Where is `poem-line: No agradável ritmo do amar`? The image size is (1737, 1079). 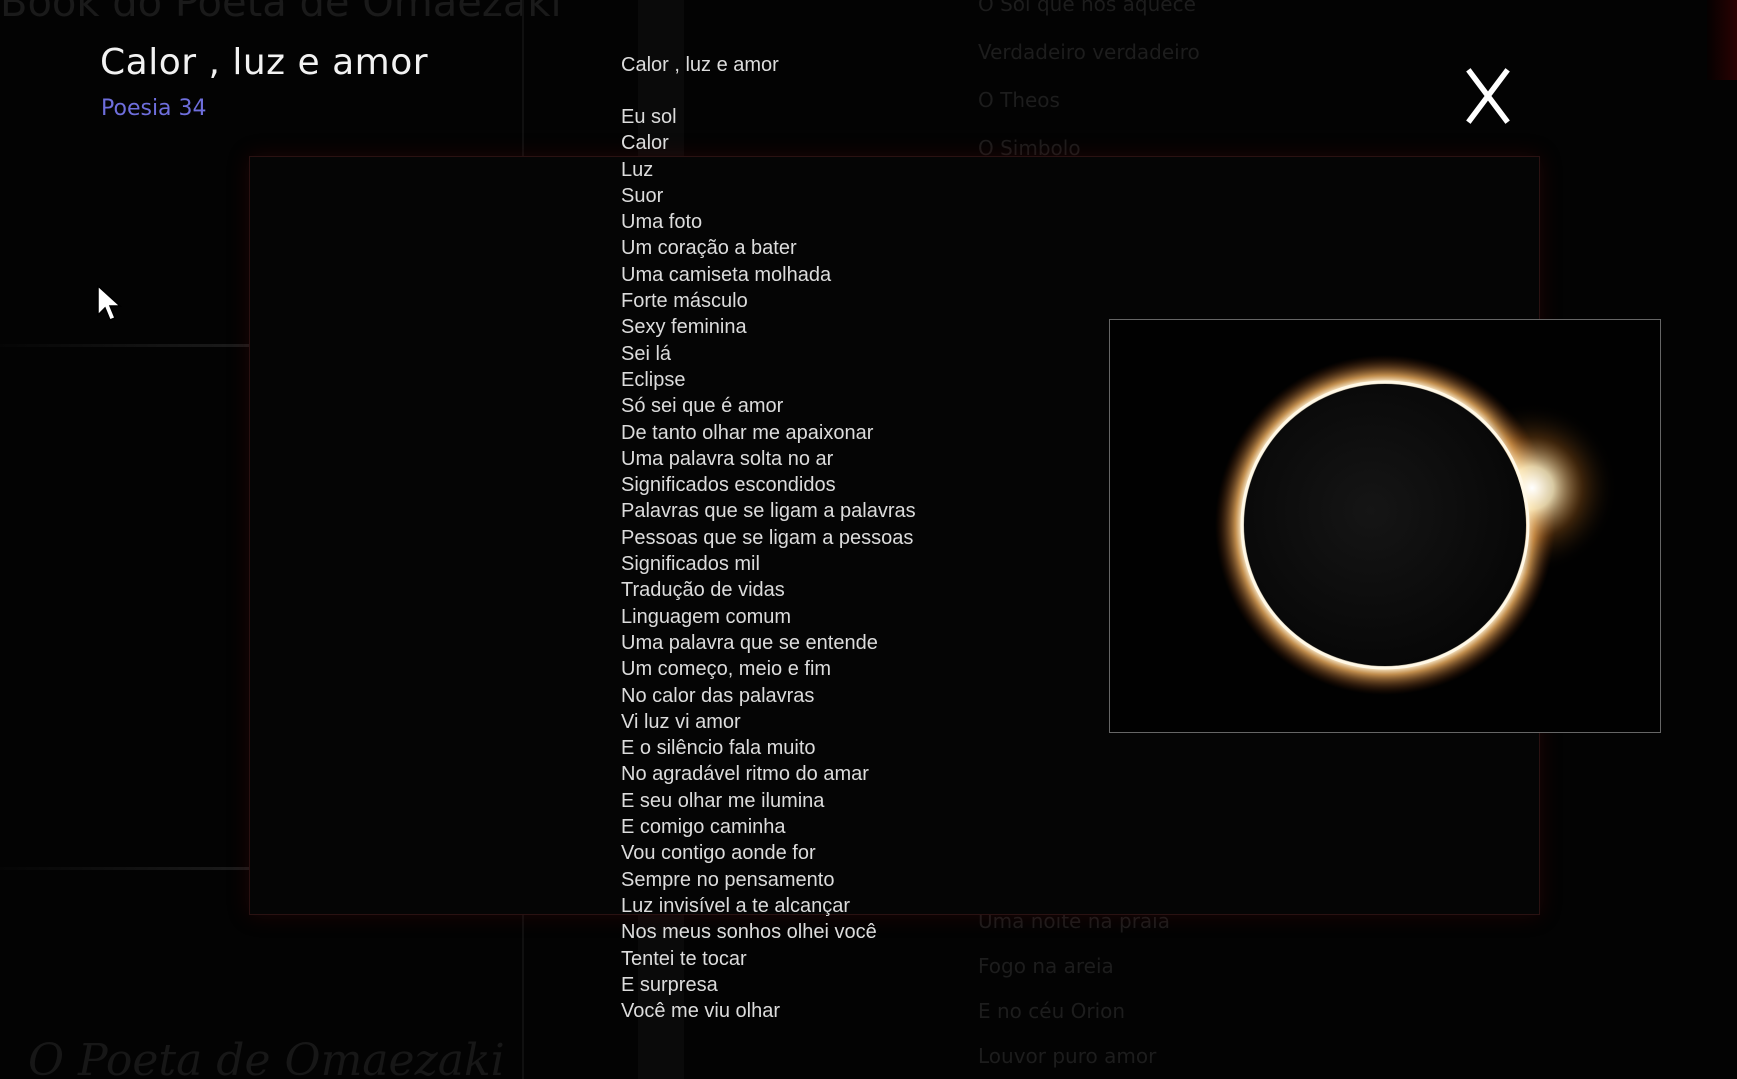
poem-line: No agradável ritmo do amar is located at coordinates (745, 774).